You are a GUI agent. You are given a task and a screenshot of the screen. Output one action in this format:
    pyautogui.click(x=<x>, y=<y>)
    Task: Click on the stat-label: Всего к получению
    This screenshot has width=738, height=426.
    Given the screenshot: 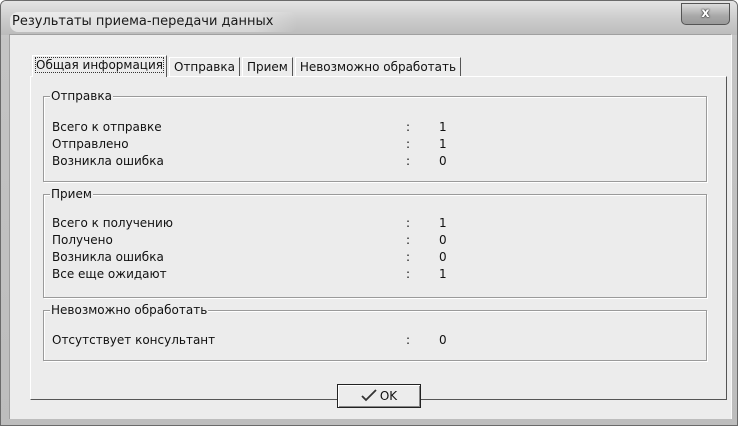 What is the action you would take?
    pyautogui.click(x=112, y=223)
    